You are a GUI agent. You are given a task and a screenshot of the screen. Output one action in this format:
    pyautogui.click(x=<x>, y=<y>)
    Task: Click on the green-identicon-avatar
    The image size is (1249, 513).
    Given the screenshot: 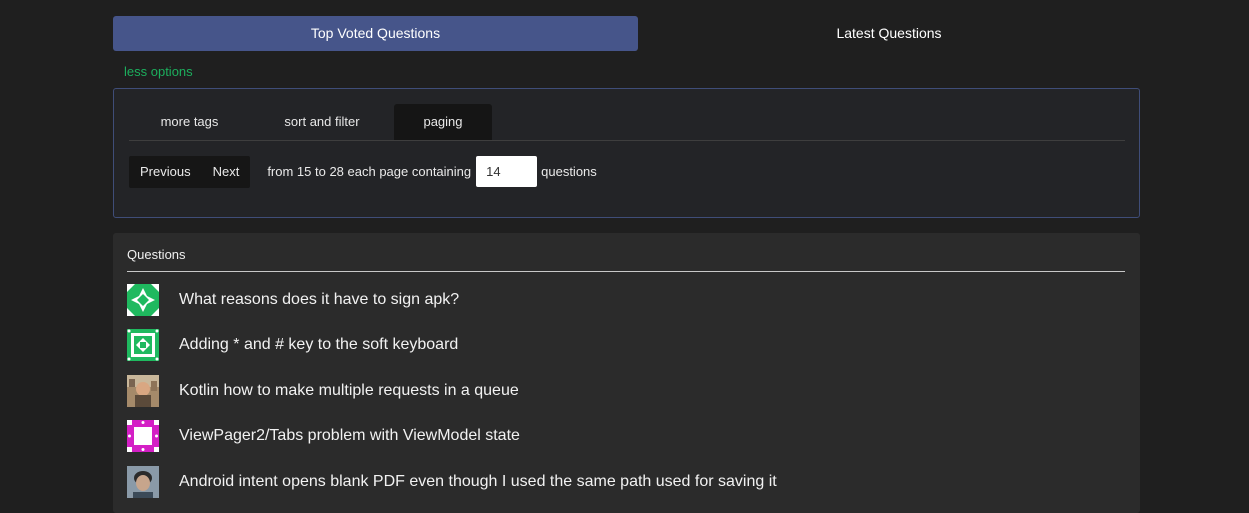 What is the action you would take?
    pyautogui.click(x=143, y=299)
    